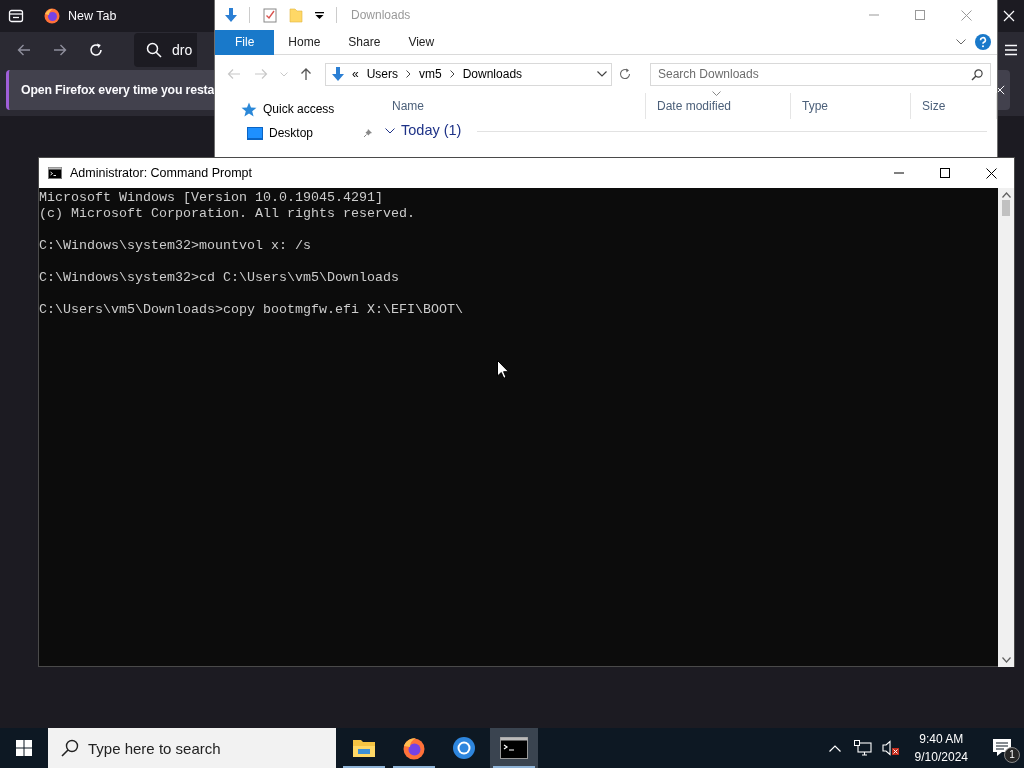  What do you see at coordinates (834, 748) in the screenshot?
I see `caret-up-icon` at bounding box center [834, 748].